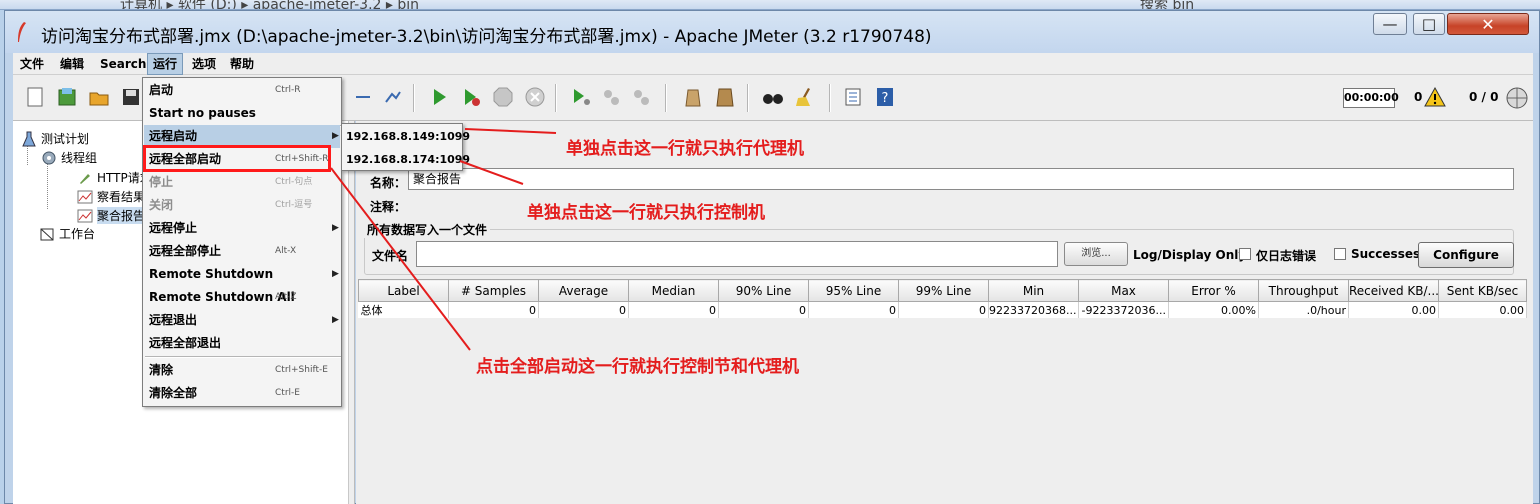 This screenshot has height=504, width=1540. What do you see at coordinates (725, 97) in the screenshot?
I see `clear-all-button` at bounding box center [725, 97].